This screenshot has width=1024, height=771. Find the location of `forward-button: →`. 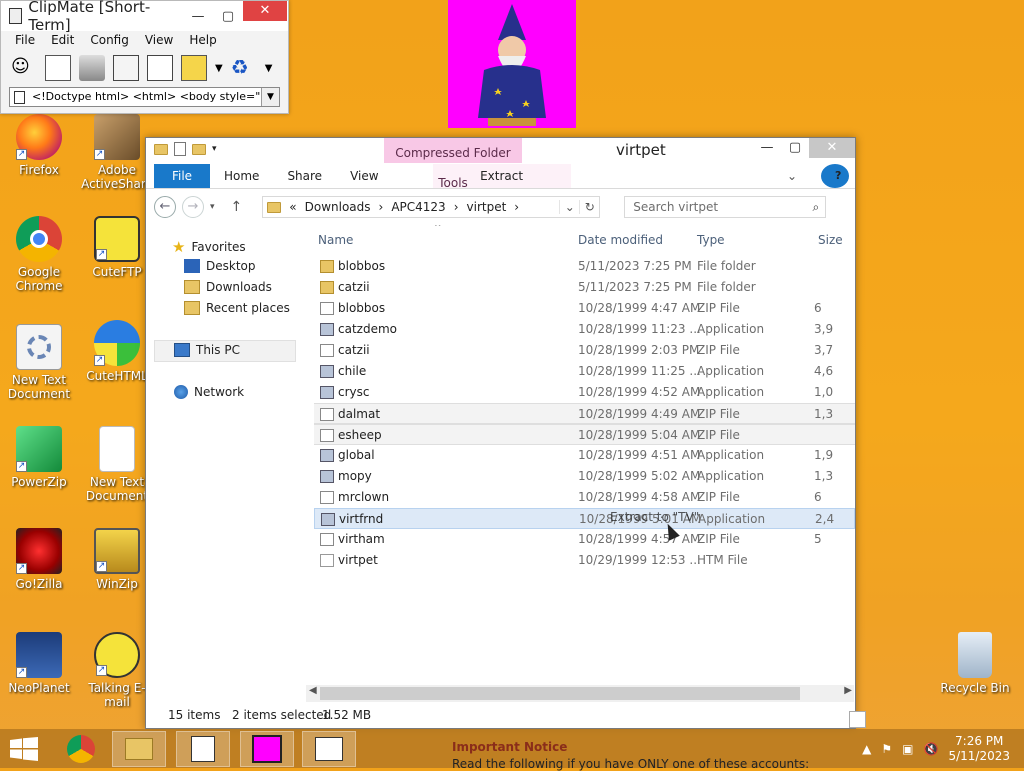

forward-button: → is located at coordinates (193, 207).